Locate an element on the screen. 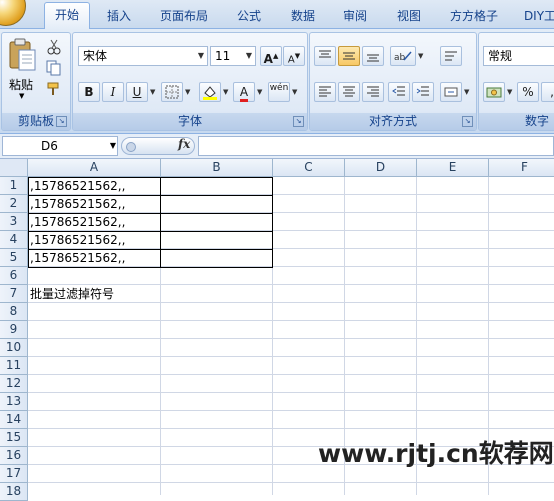  tab-page-layout: 页面布局 is located at coordinates (184, 17).